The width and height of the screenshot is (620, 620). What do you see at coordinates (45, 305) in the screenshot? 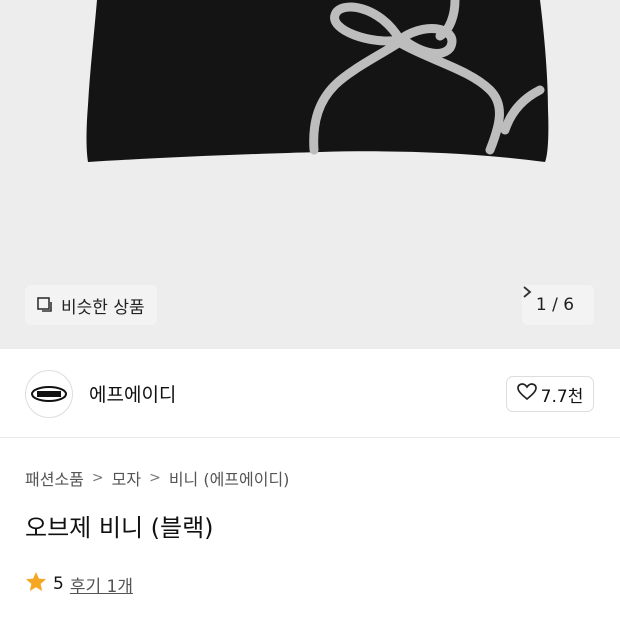
I see `similar-icon` at bounding box center [45, 305].